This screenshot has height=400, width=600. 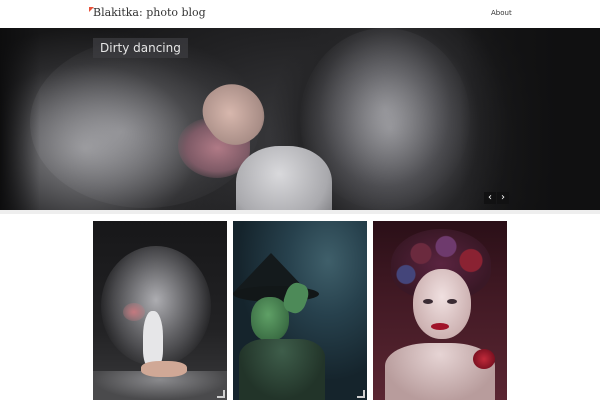 I want to click on slide-caption: Dirty dancing, so click(x=140, y=48).